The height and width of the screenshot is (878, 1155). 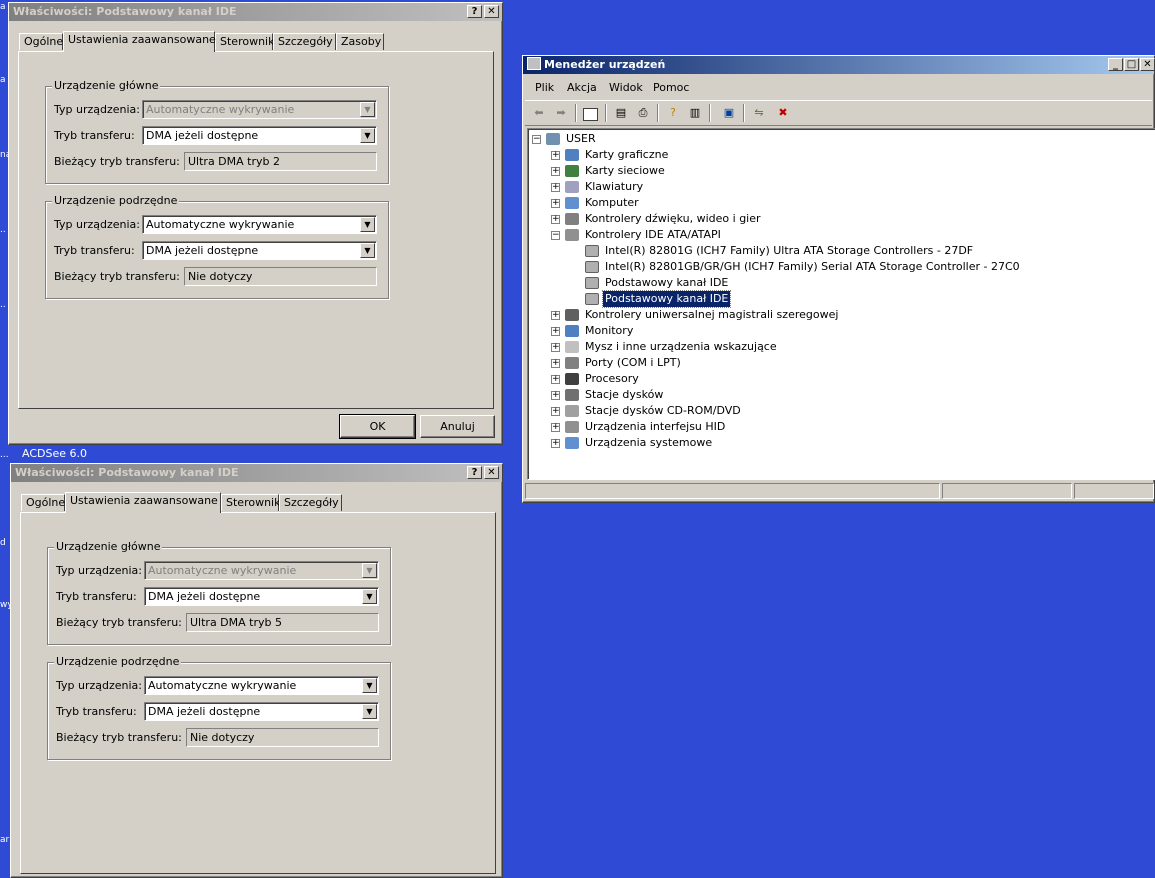 What do you see at coordinates (108, 546) in the screenshot?
I see `group-label: Urządzenie główne` at bounding box center [108, 546].